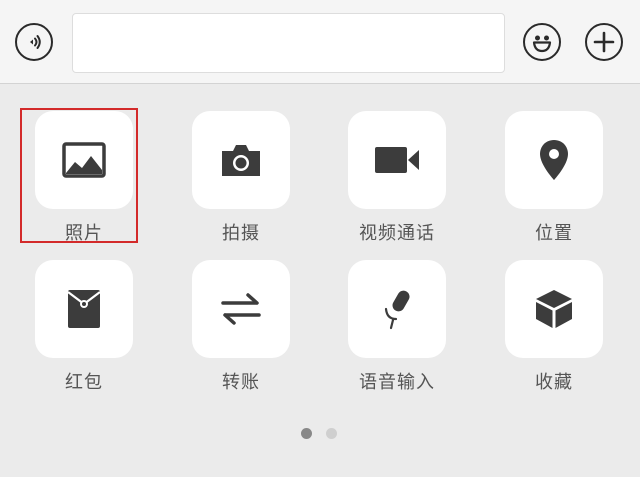  I want to click on tile-video-call-box, so click(397, 160).